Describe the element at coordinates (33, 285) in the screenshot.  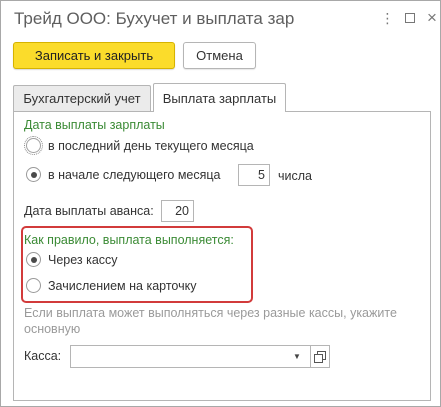
I see `radio-card-circle` at that location.